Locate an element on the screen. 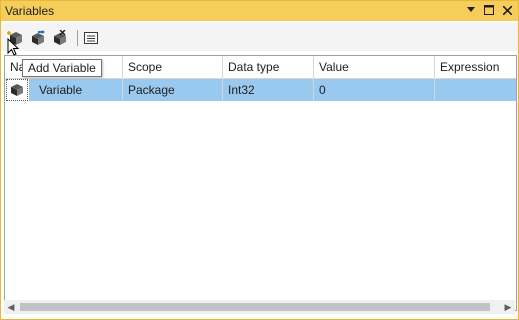 The height and width of the screenshot is (320, 519). delete-variable-icon is located at coordinates (60, 37).